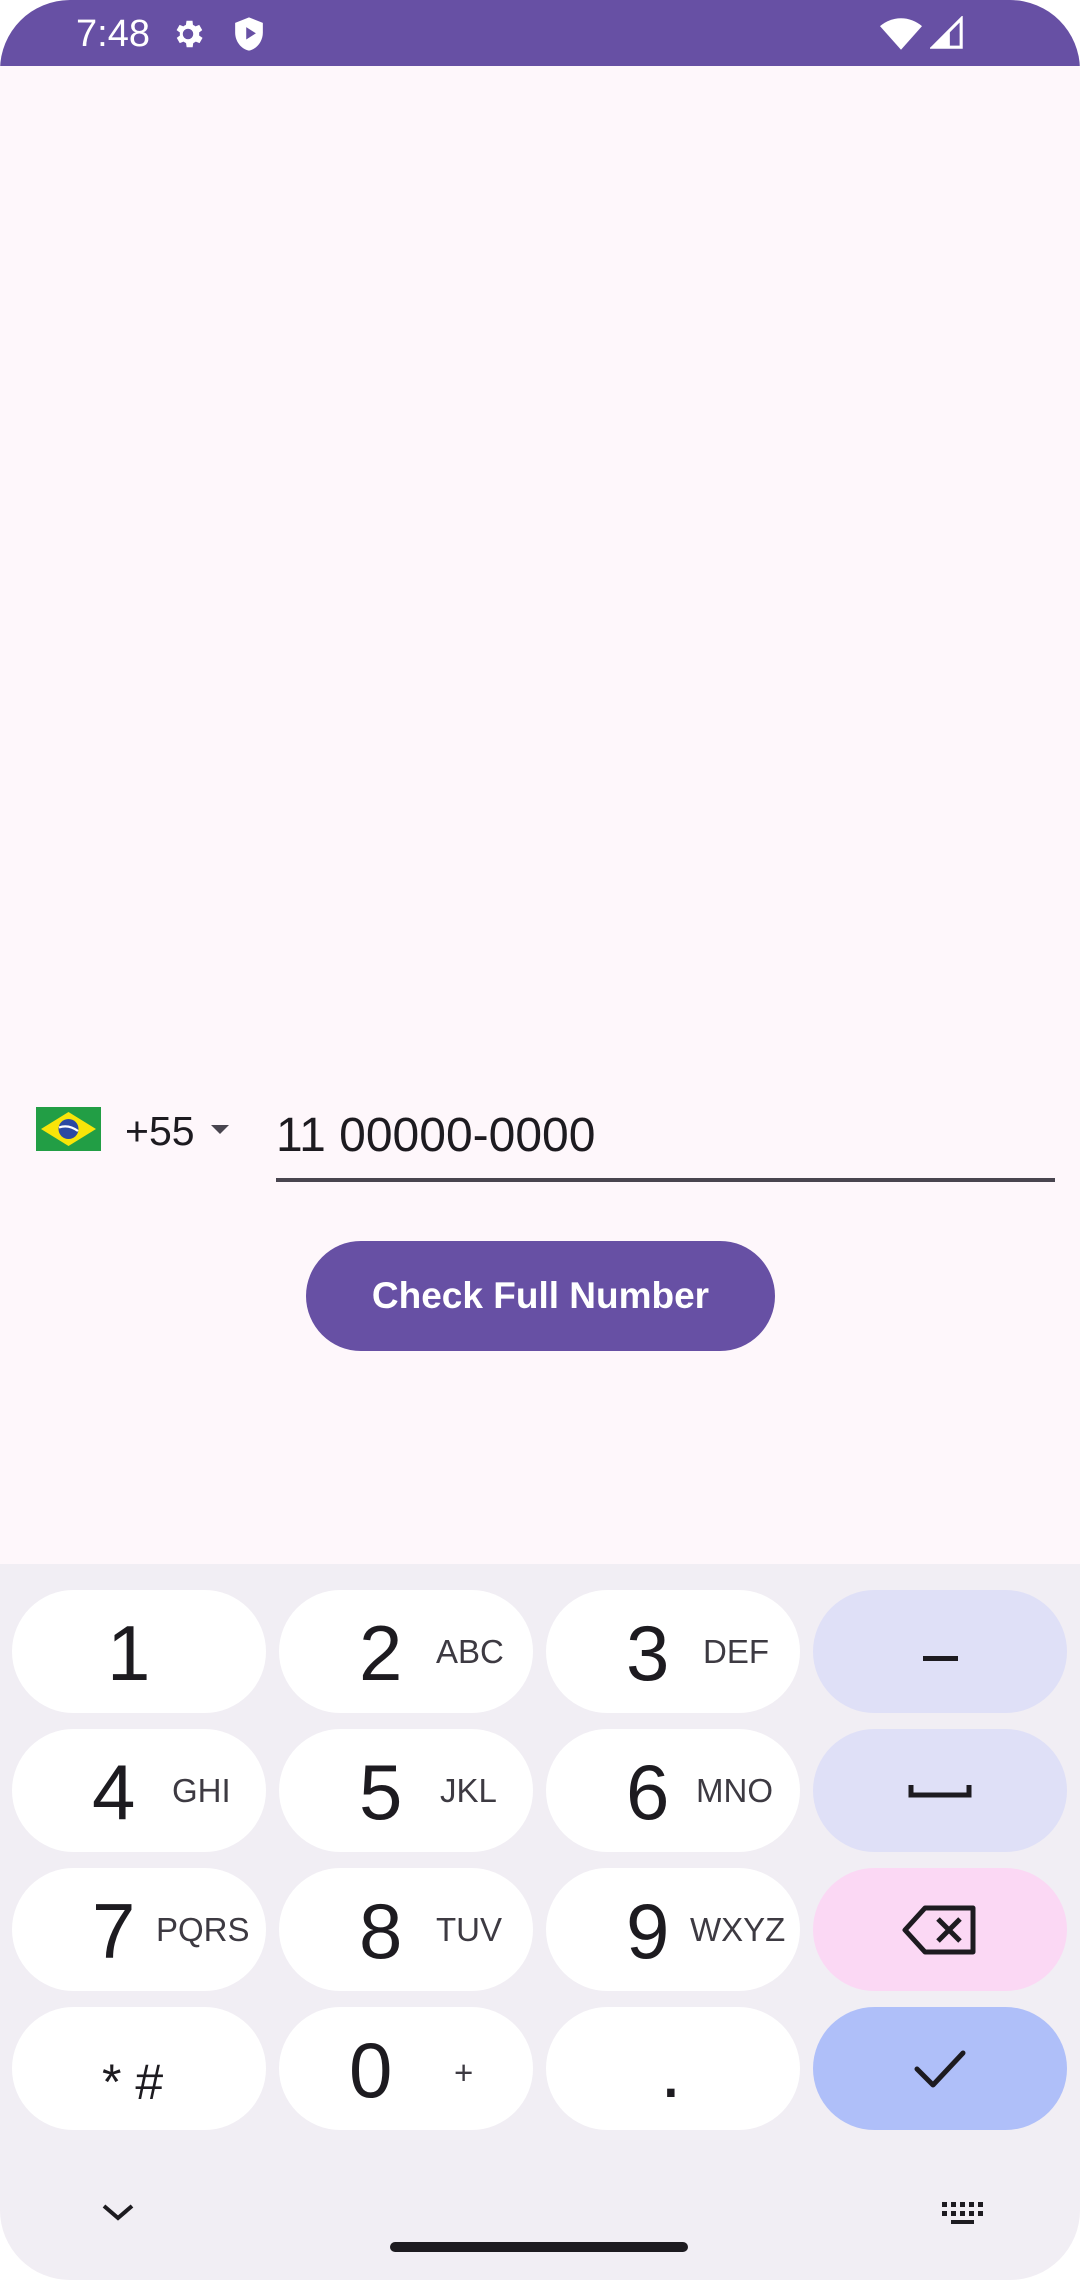 Image resolution: width=1080 pixels, height=2280 pixels. I want to click on gear-icon, so click(188, 34).